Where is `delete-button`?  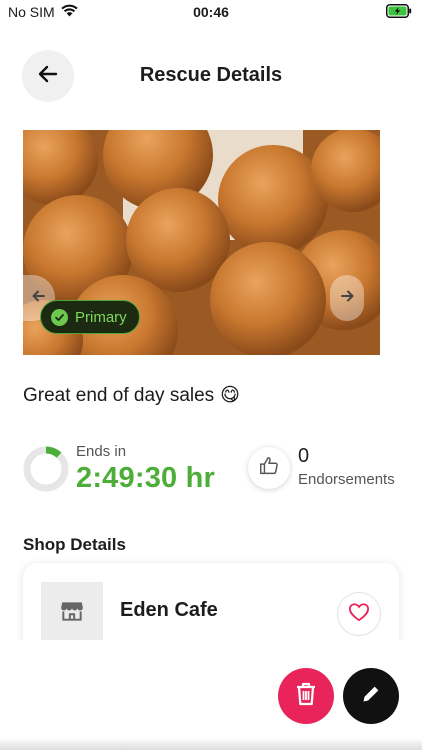
delete-button is located at coordinates (306, 696).